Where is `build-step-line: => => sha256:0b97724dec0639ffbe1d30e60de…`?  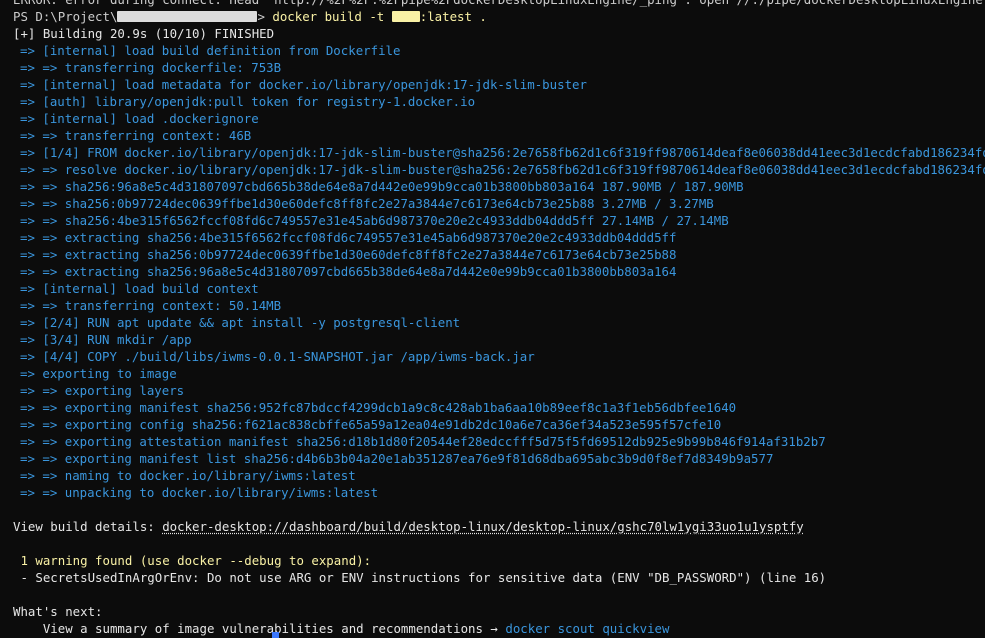
build-step-line: => => sha256:0b97724dec0639ffbe1d30e60de… is located at coordinates (367, 203).